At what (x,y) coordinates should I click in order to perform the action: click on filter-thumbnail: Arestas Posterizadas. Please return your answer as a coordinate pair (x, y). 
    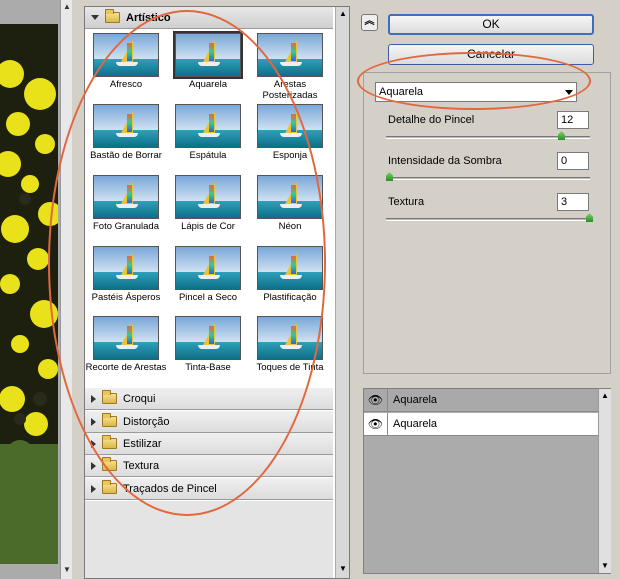
    Looking at the image, I should click on (290, 68).